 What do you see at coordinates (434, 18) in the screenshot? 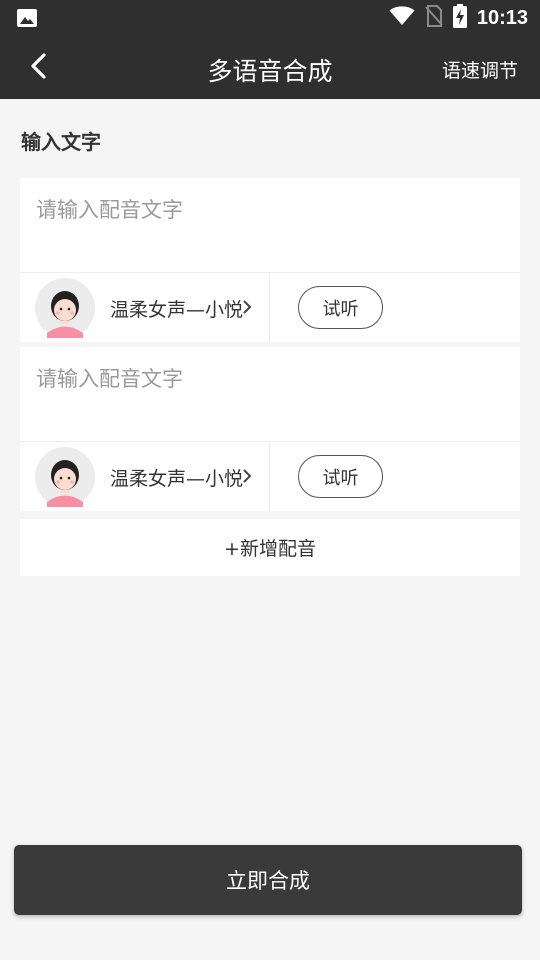
I see `no-sim-icon` at bounding box center [434, 18].